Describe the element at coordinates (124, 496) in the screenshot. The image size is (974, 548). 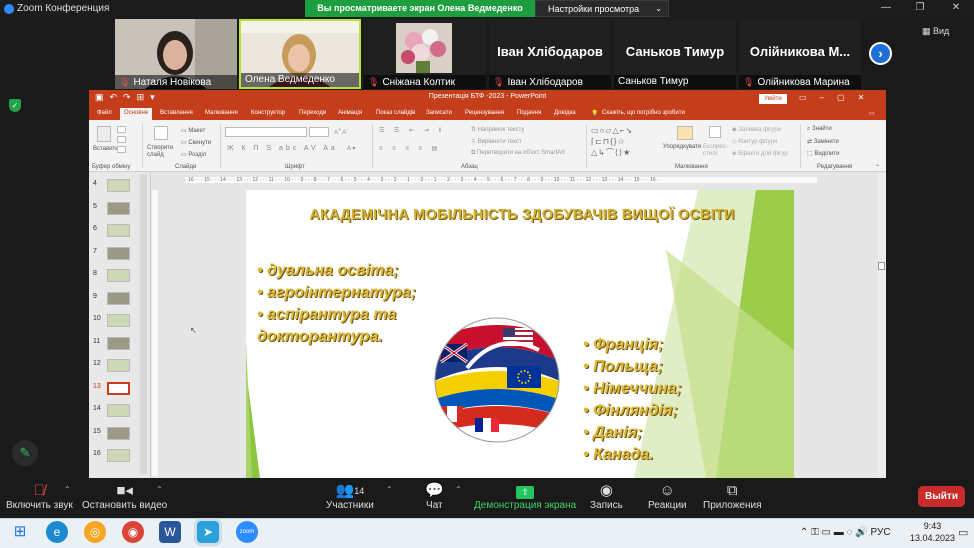
I see `stop-video-button: ■◂ Остановить видео` at that location.